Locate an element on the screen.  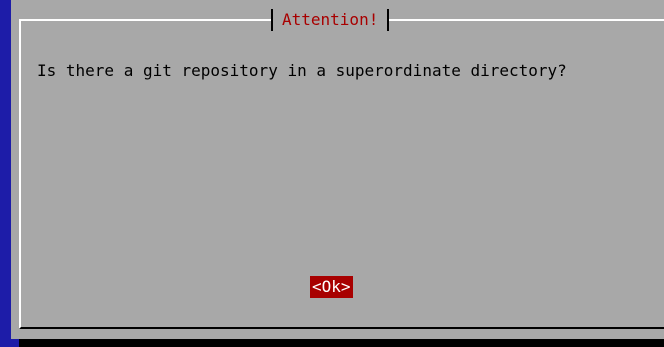
dialog-shadow is located at coordinates (341, 343).